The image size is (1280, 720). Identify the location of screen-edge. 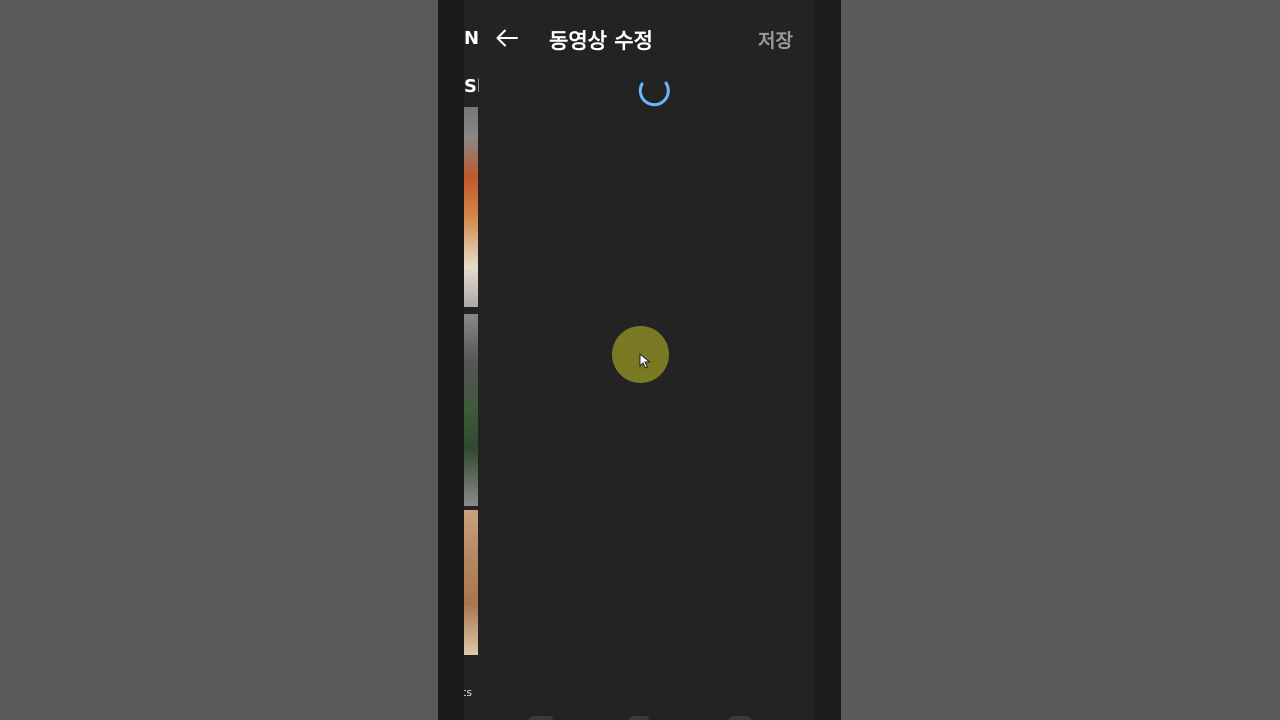
(828, 360).